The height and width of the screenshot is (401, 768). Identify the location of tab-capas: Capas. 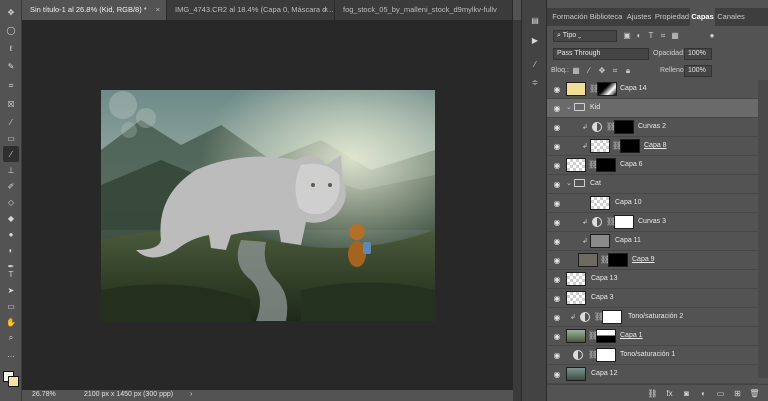
(702, 17).